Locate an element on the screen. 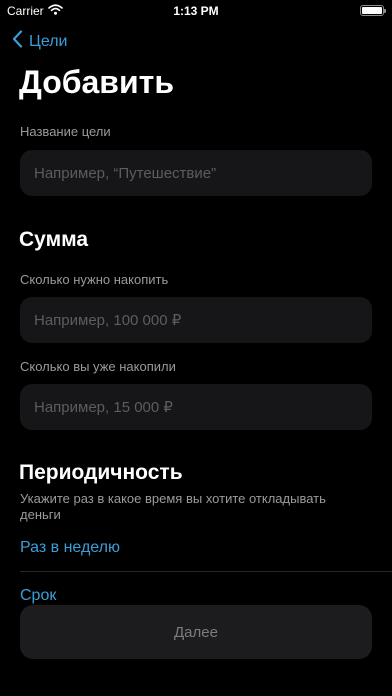 This screenshot has height=696, width=392. saved-amount-input is located at coordinates (196, 407).